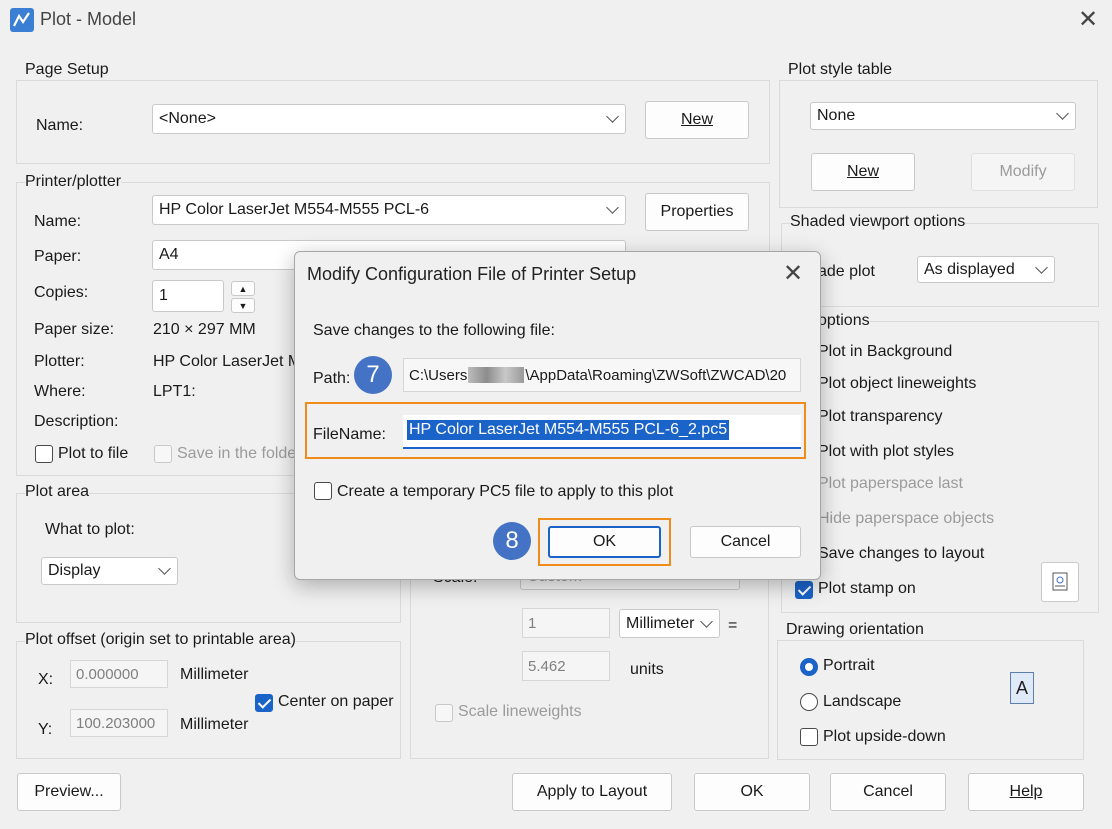 The height and width of the screenshot is (829, 1112). What do you see at coordinates (44, 454) in the screenshot?
I see `plot-to-file-checkbox` at bounding box center [44, 454].